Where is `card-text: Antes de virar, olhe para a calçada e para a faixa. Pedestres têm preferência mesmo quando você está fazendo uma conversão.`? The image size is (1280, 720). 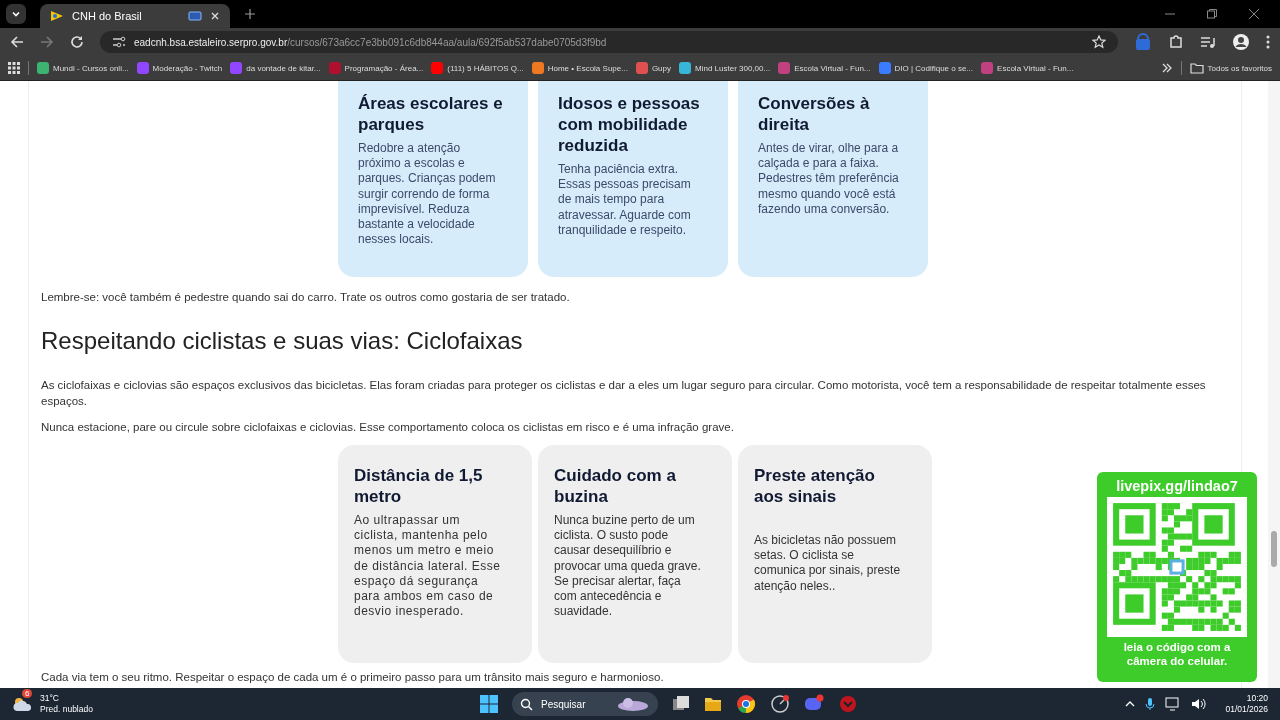
card-text: Antes de virar, olhe para a calçada e para a faixa. Pedestres têm preferência mesmo quando você está fazendo uma conversão. is located at coordinates (829, 179).